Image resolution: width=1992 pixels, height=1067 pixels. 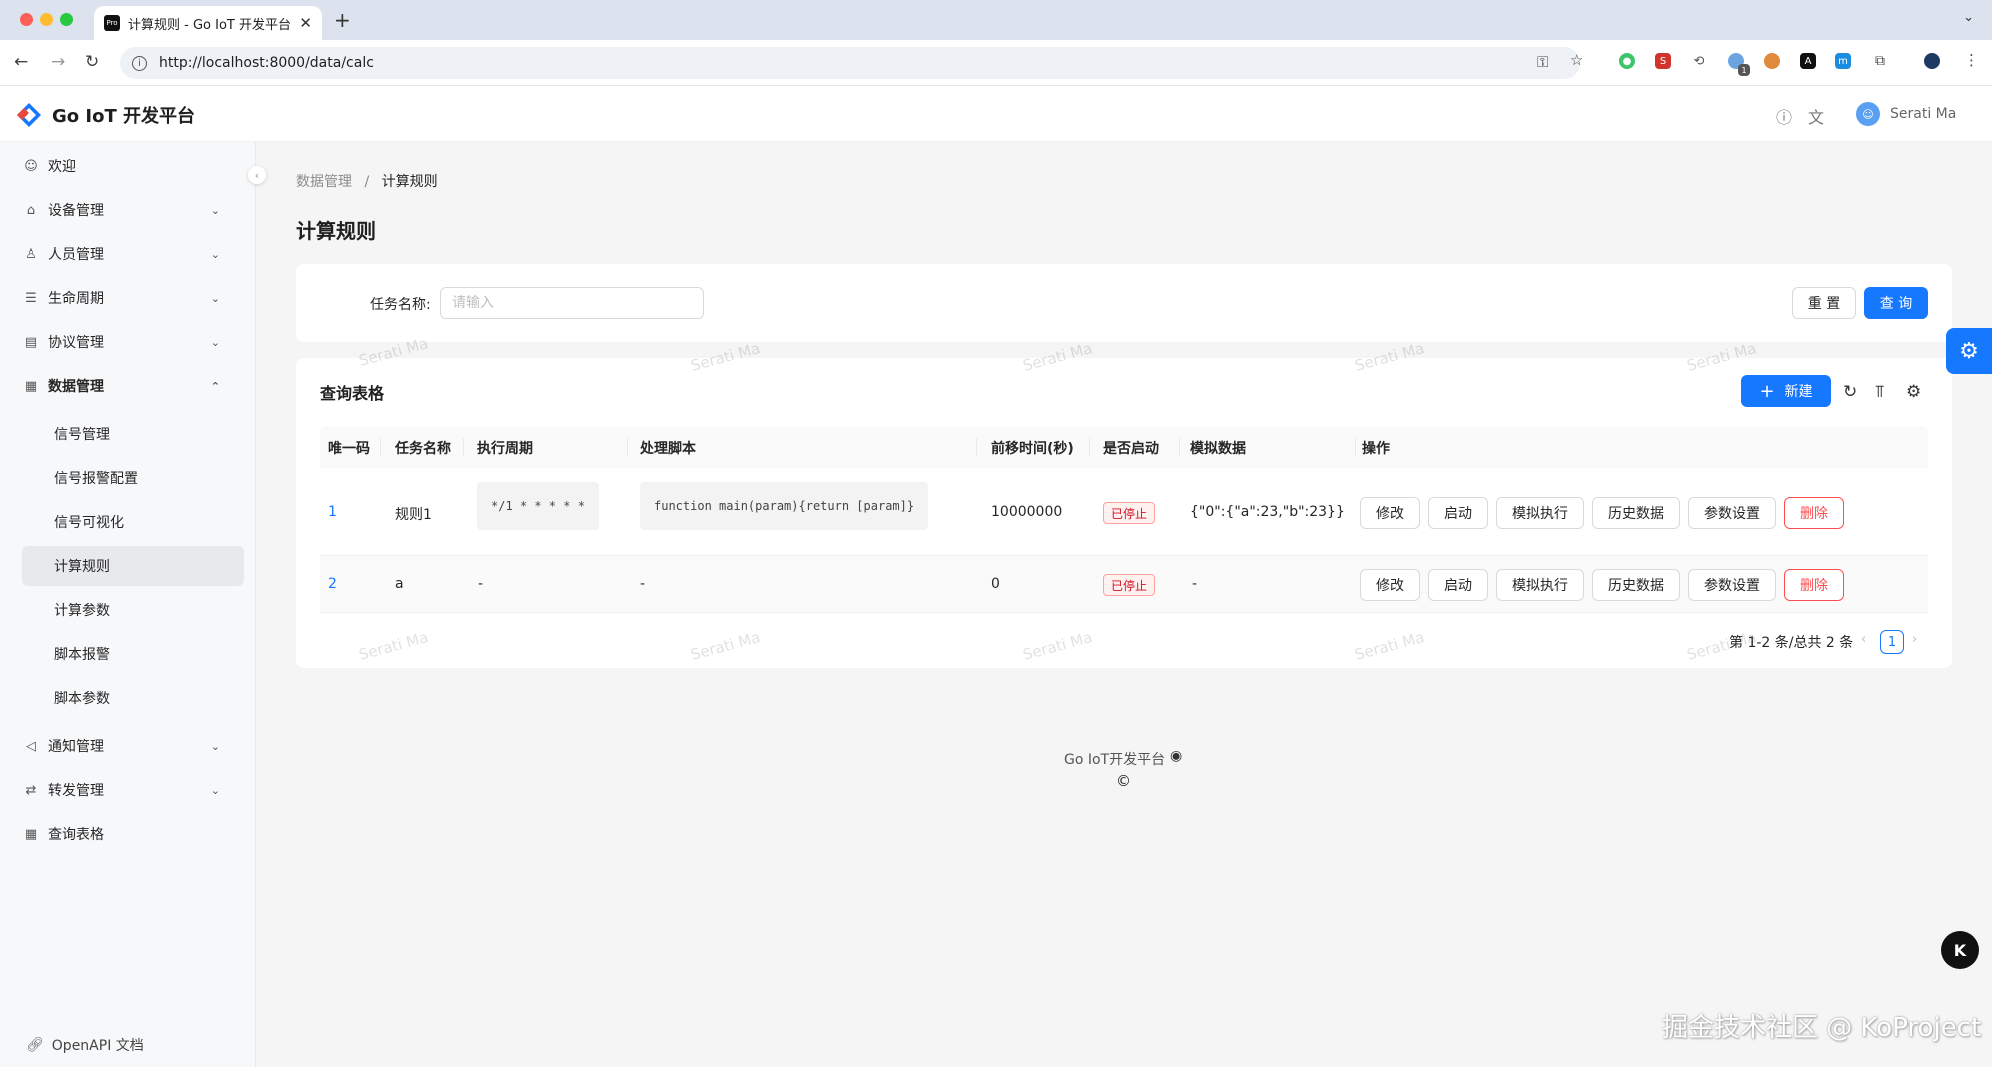 I want to click on sidebar-item-data: ▦ 数据管理 ⌃, so click(x=127, y=386).